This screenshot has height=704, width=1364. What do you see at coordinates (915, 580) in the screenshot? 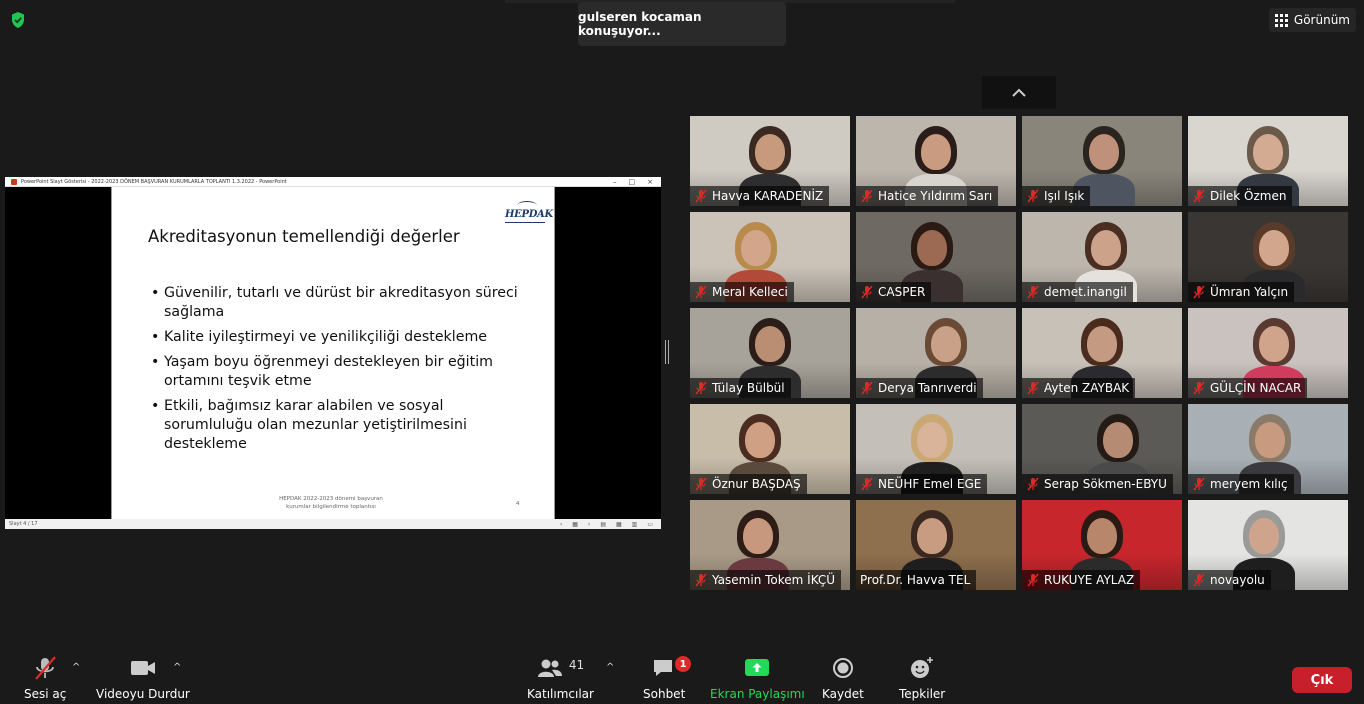
I see `participant-name: Prof.Dr. Havva TEL` at bounding box center [915, 580].